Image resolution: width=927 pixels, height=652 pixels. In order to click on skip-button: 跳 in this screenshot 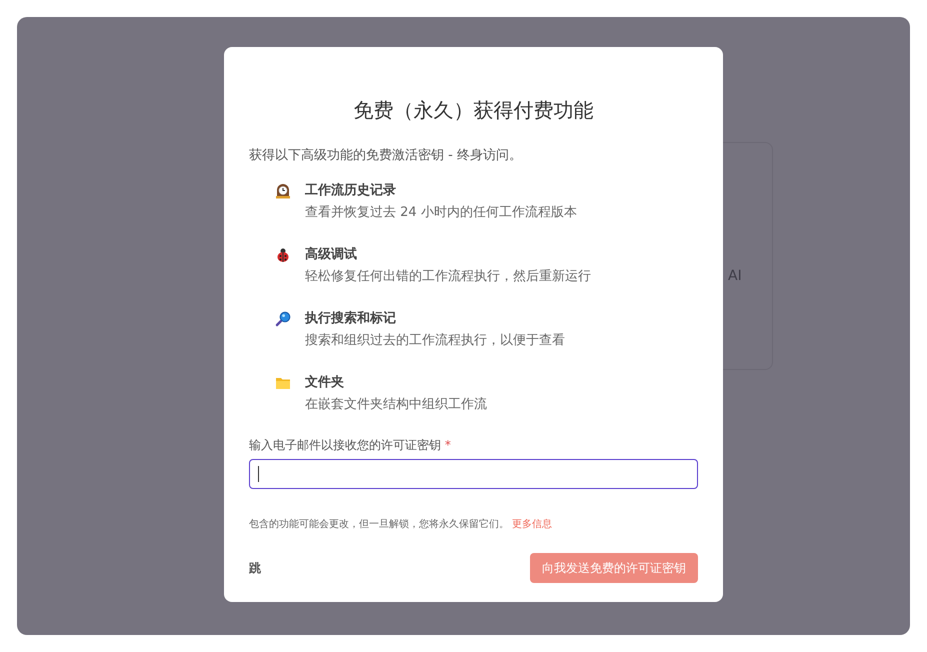, I will do `click(255, 568)`.